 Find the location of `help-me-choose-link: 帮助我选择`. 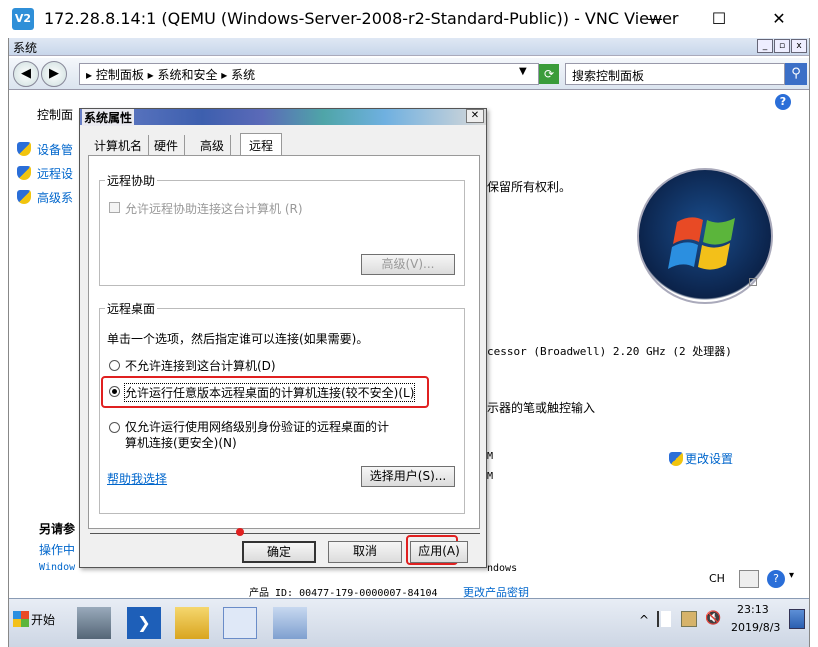

help-me-choose-link: 帮助我选择 is located at coordinates (137, 478).